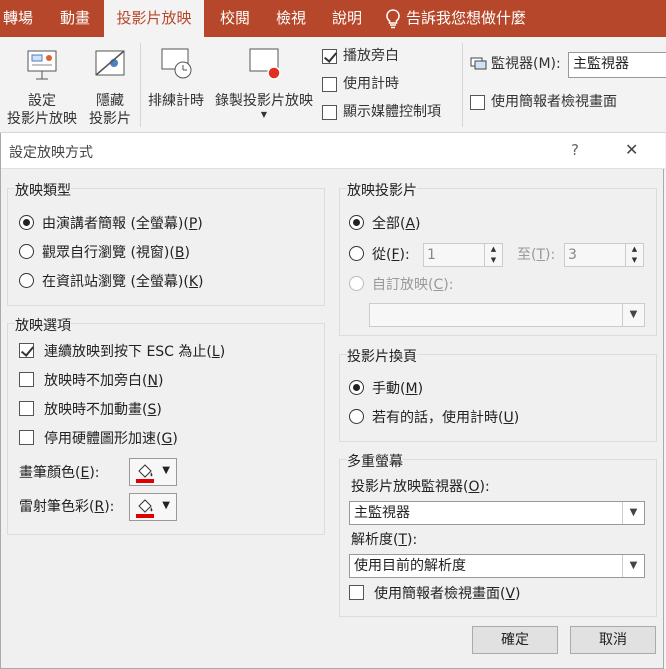  What do you see at coordinates (110, 85) in the screenshot?
I see `hide-slide-button: 隱藏 投影片` at bounding box center [110, 85].